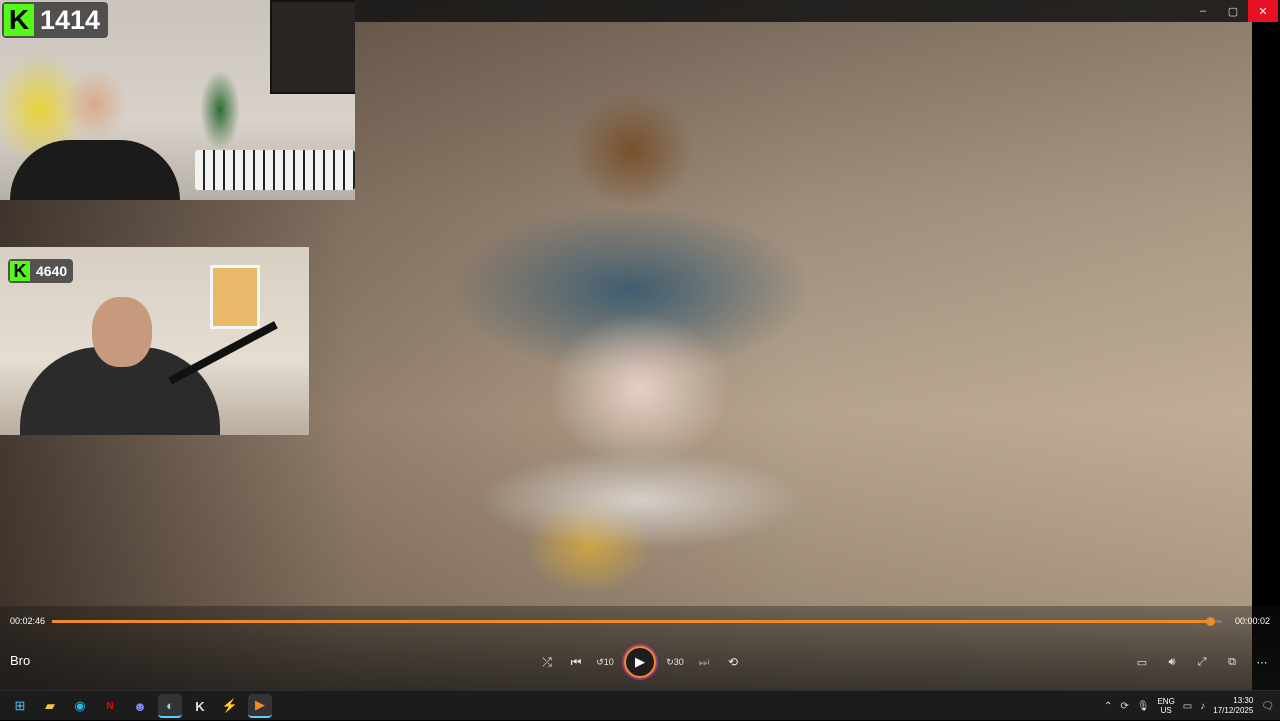 The height and width of the screenshot is (721, 1280). I want to click on microphone-icon: 🎙︎, so click(1143, 706).